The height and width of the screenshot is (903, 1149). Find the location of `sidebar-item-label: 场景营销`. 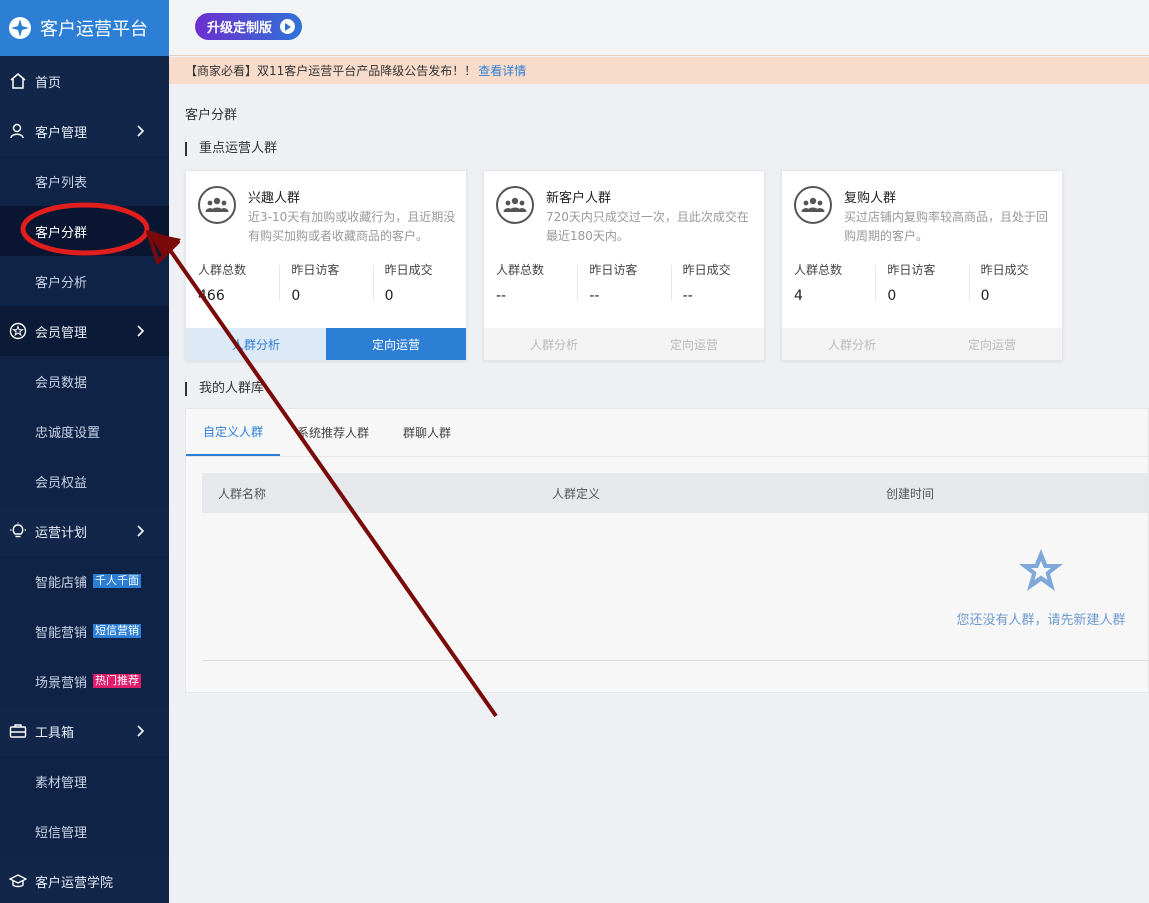

sidebar-item-label: 场景营销 is located at coordinates (61, 683).